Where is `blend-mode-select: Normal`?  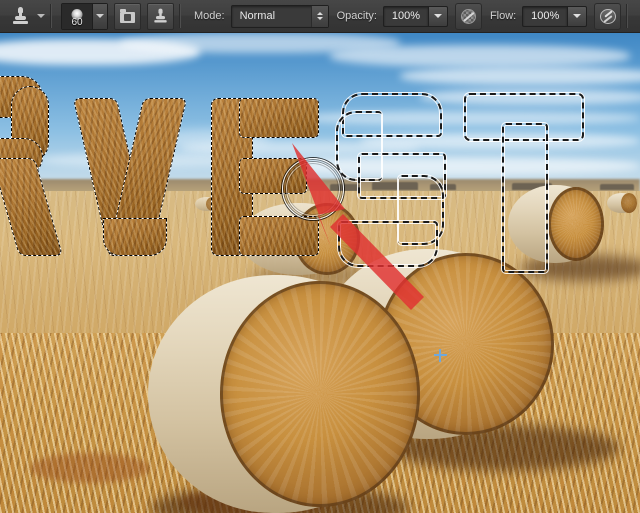
blend-mode-select: Normal is located at coordinates (279, 16).